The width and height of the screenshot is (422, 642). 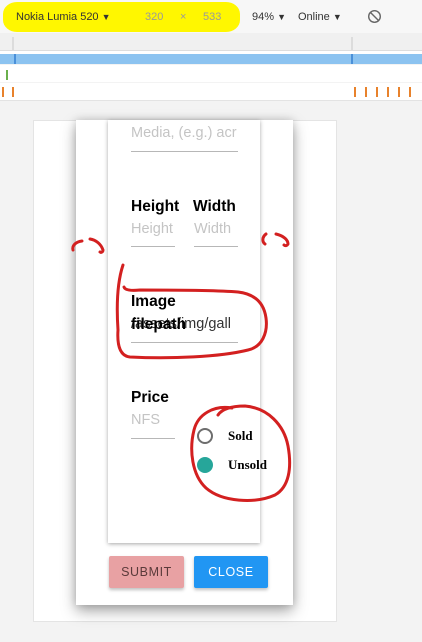 I want to click on times-icon: ×, so click(x=183, y=17).